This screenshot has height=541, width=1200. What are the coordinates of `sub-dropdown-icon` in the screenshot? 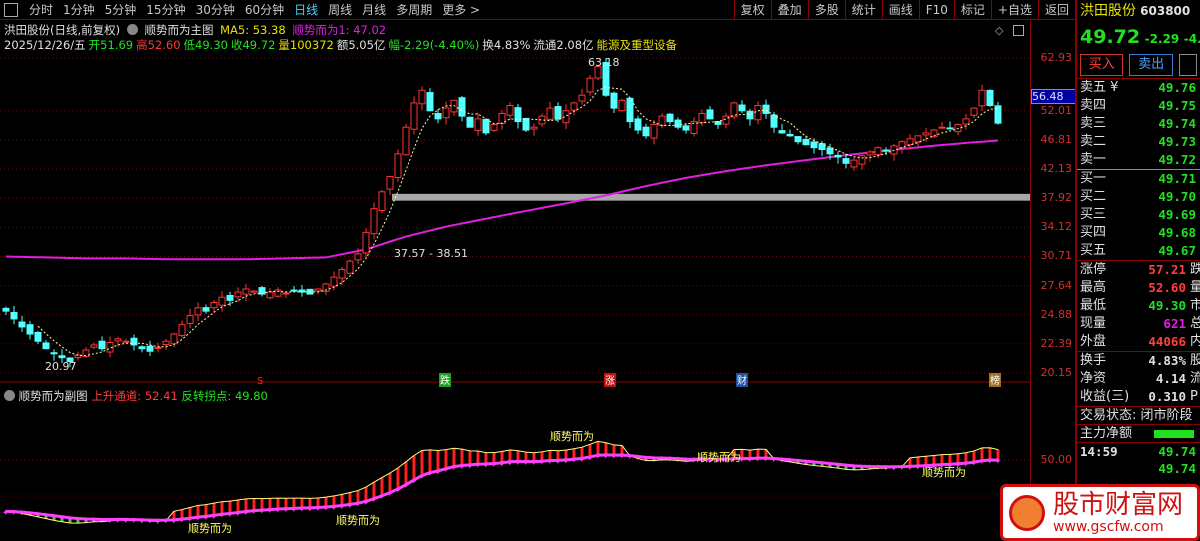 It's located at (9, 395).